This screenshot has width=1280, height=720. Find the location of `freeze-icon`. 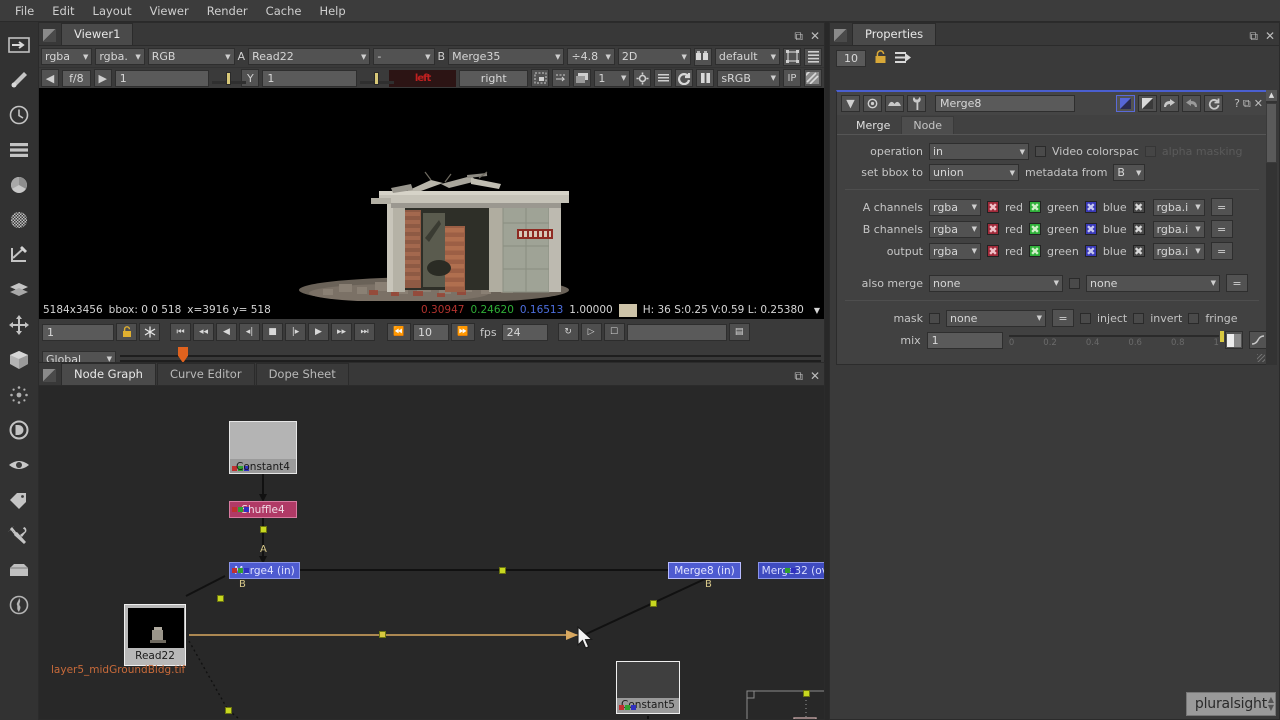

freeze-icon is located at coordinates (149, 332).